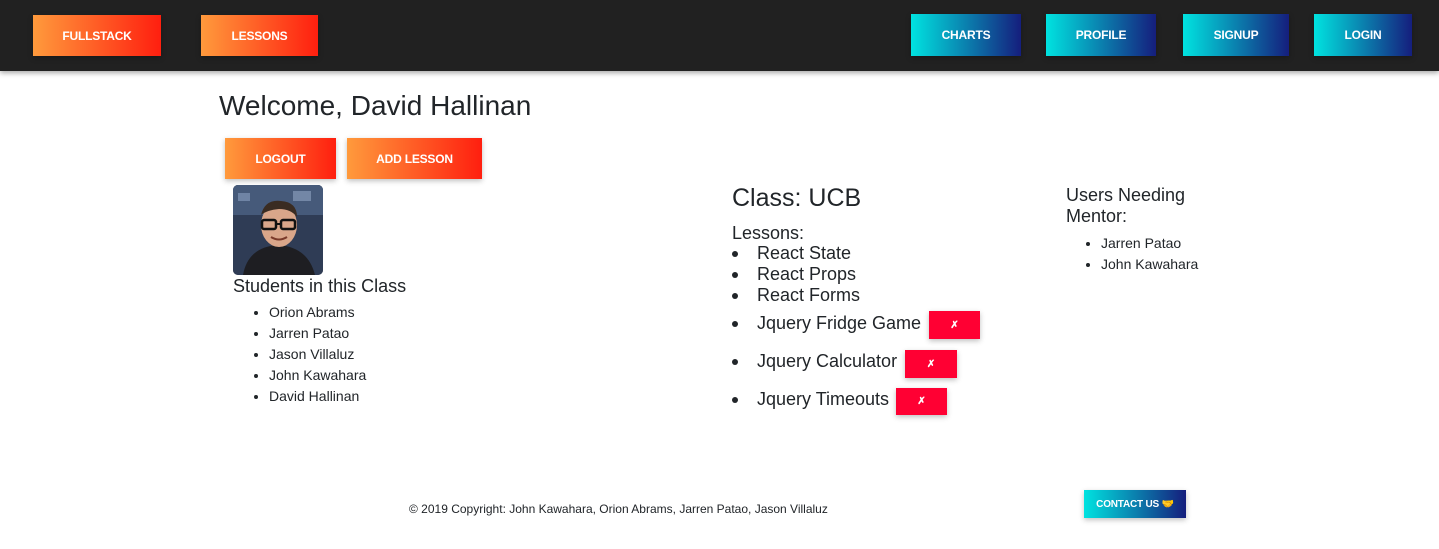  What do you see at coordinates (317, 333) in the screenshot?
I see `student-item: Jarren Patao` at bounding box center [317, 333].